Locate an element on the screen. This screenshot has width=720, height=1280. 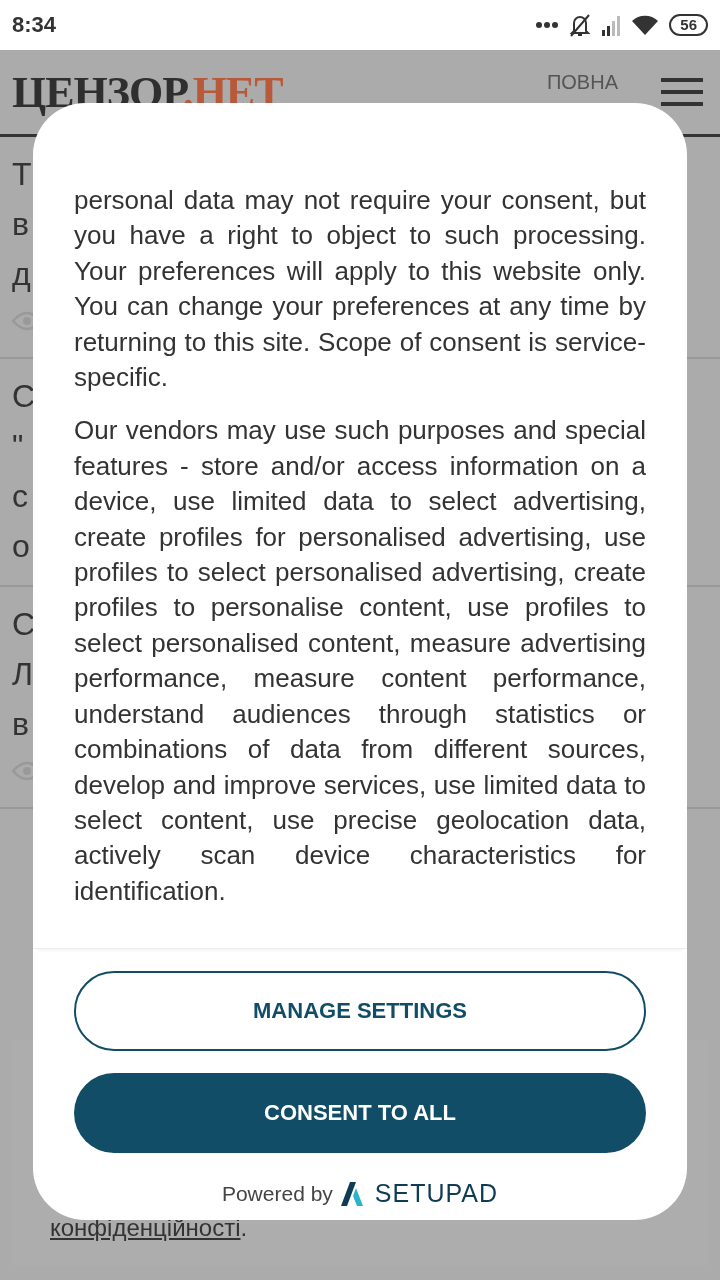
powered-by-text: Powered by is located at coordinates (277, 1193).